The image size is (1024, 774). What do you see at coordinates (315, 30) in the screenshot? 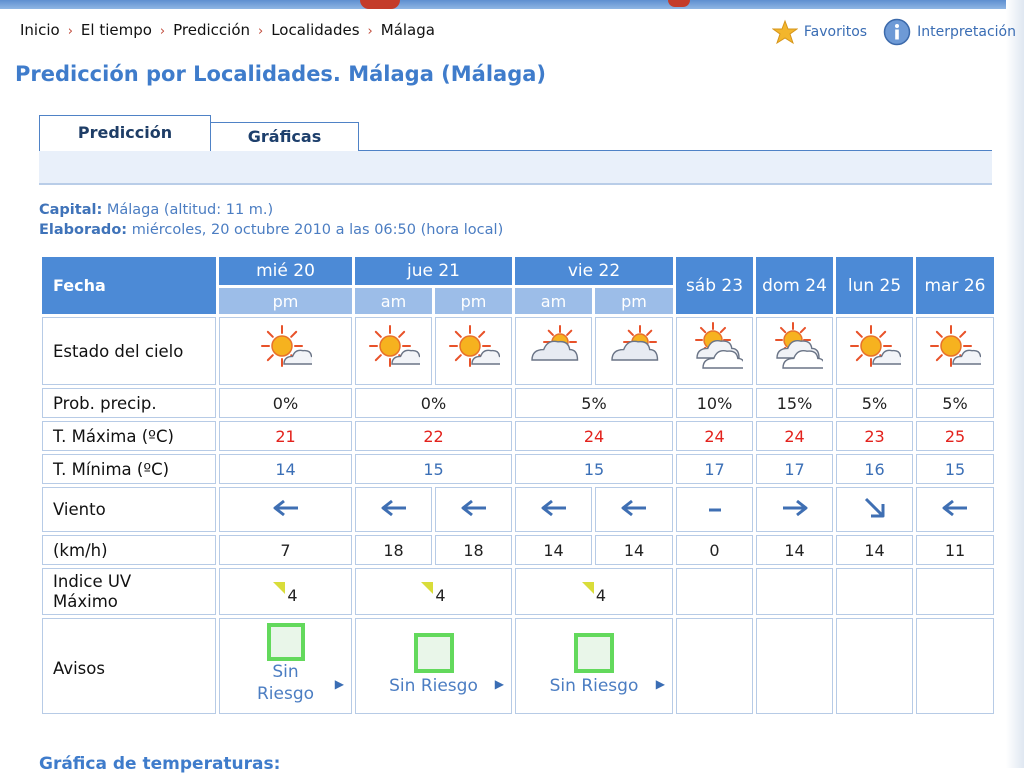
I see `breadcrumb-localidades: Localidades` at bounding box center [315, 30].